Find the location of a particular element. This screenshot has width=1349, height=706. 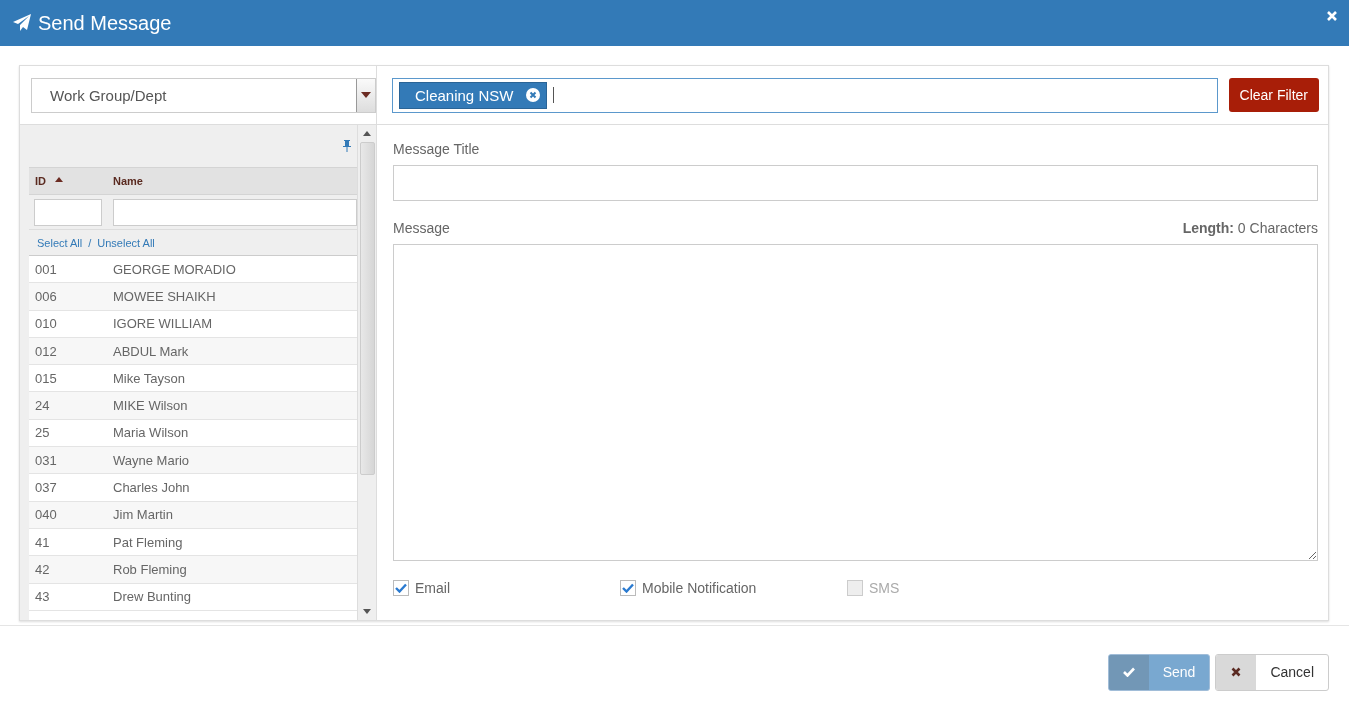

table-cell-text: 040 is located at coordinates (46, 515).